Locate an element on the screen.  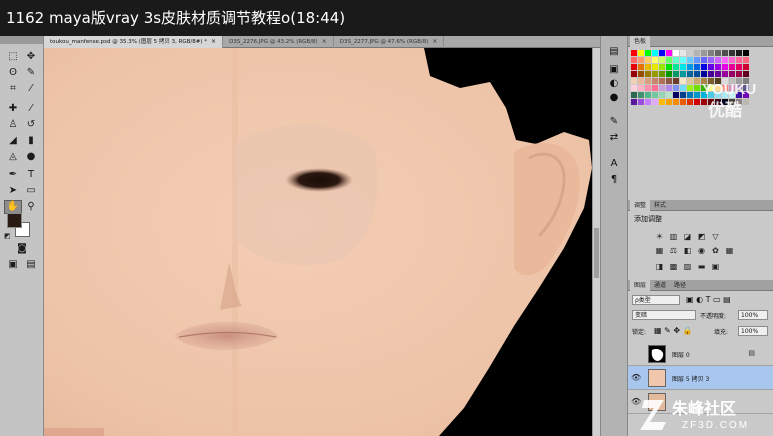
healing-brush-tool-icon: ✚ is located at coordinates (13, 109).